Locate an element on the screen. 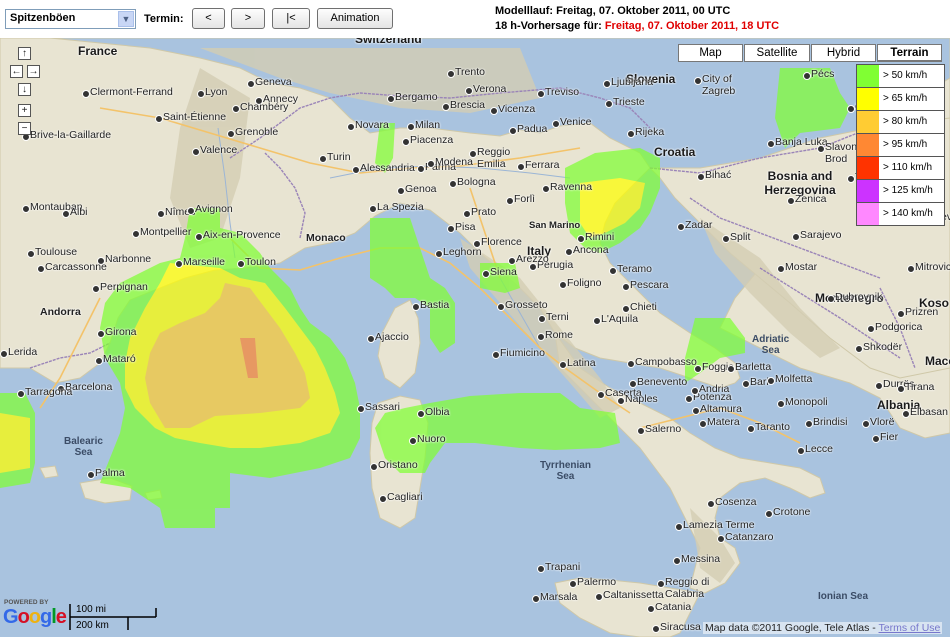 The image size is (950, 637). layer-select: Spitzenböen ▼ is located at coordinates (70, 19).